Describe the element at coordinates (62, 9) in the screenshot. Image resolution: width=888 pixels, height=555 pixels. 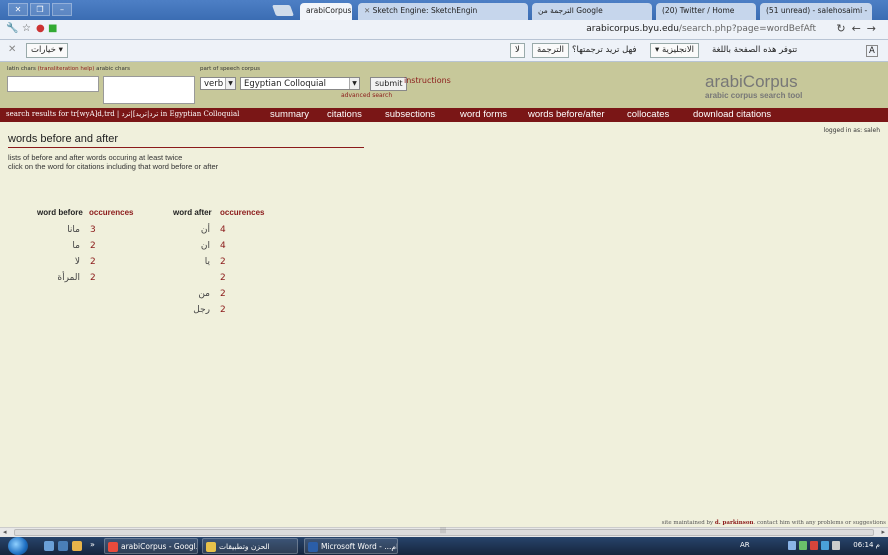
I see `minimize-window-icon: –` at that location.